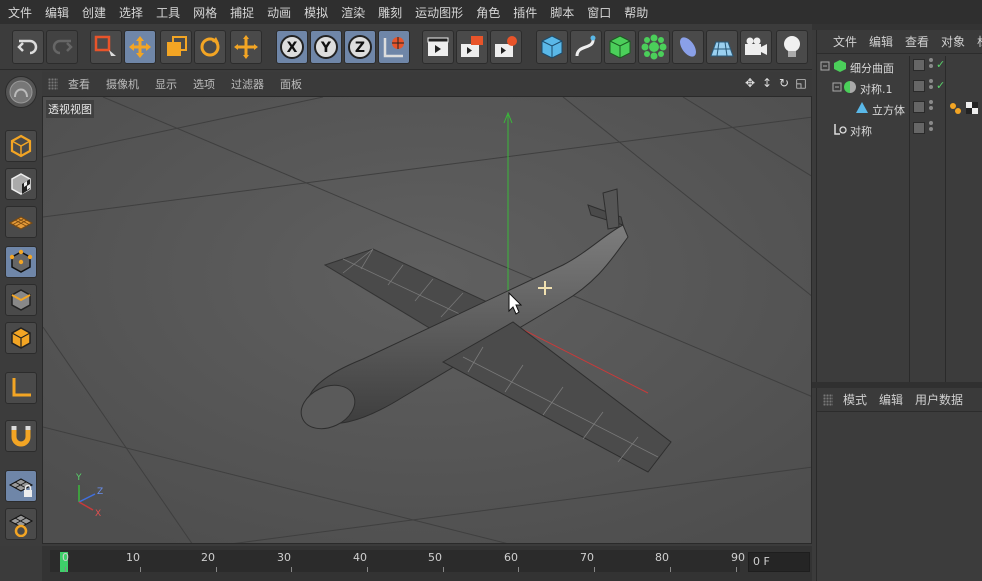 The image size is (982, 581). What do you see at coordinates (620, 47) in the screenshot?
I see `subdivision-surface-button` at bounding box center [620, 47].